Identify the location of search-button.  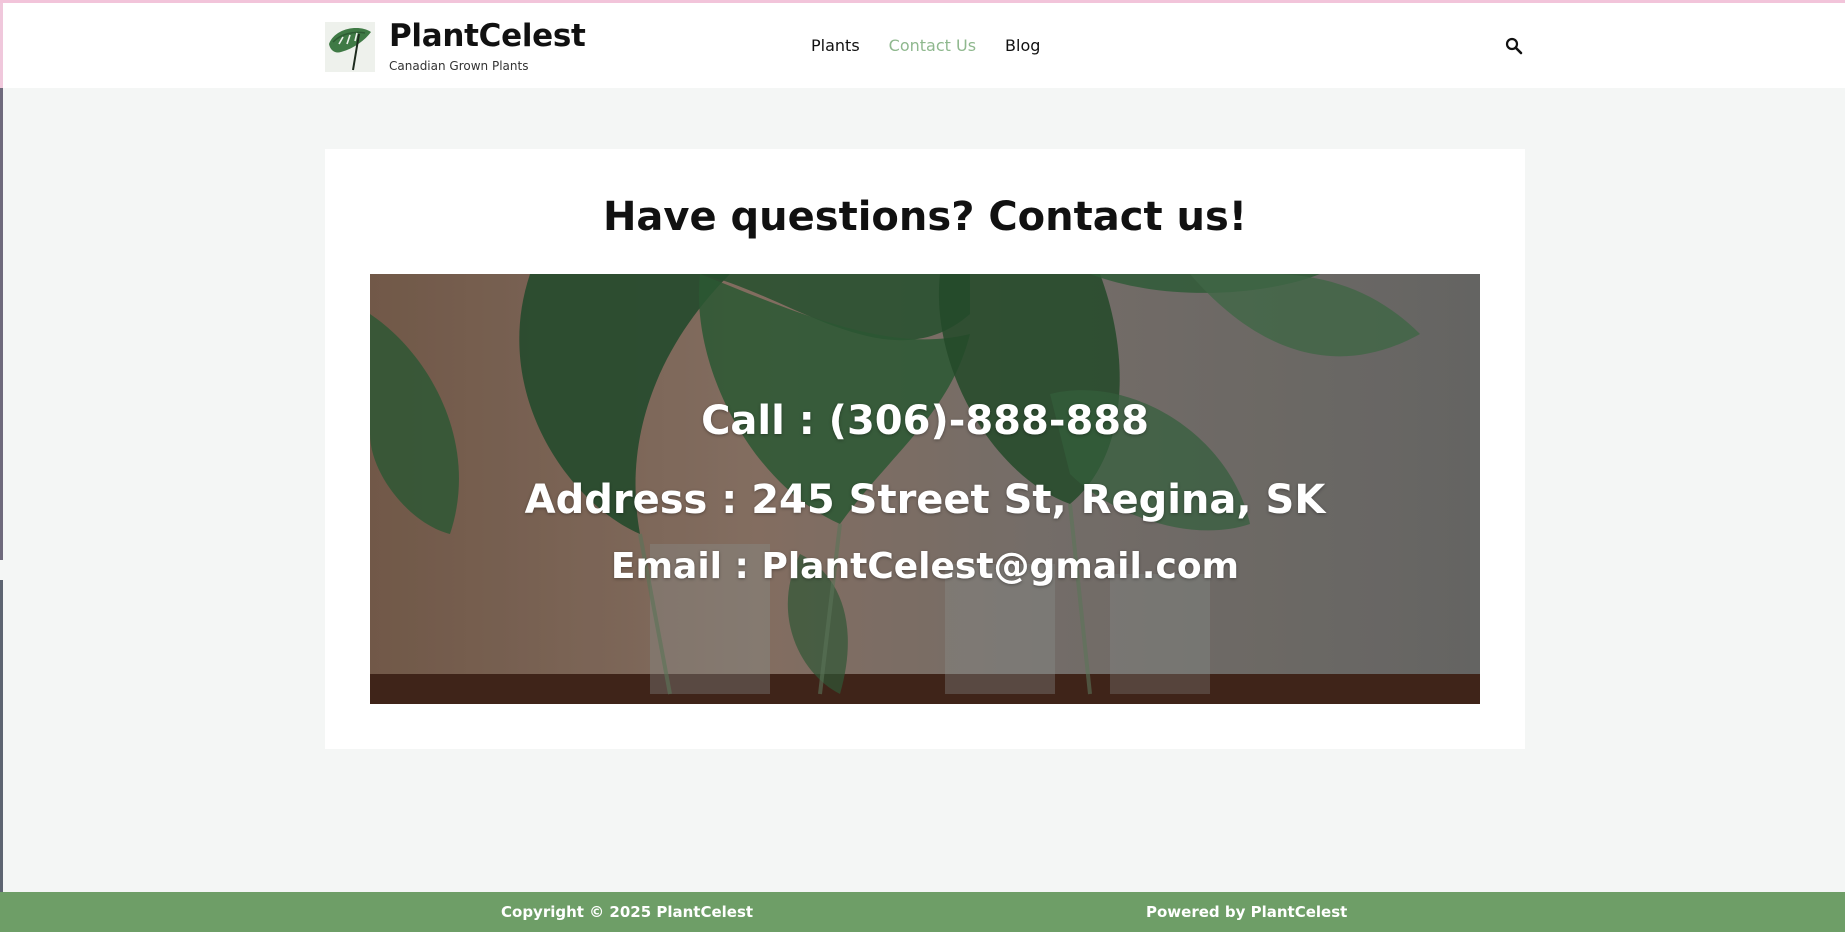
(1514, 46).